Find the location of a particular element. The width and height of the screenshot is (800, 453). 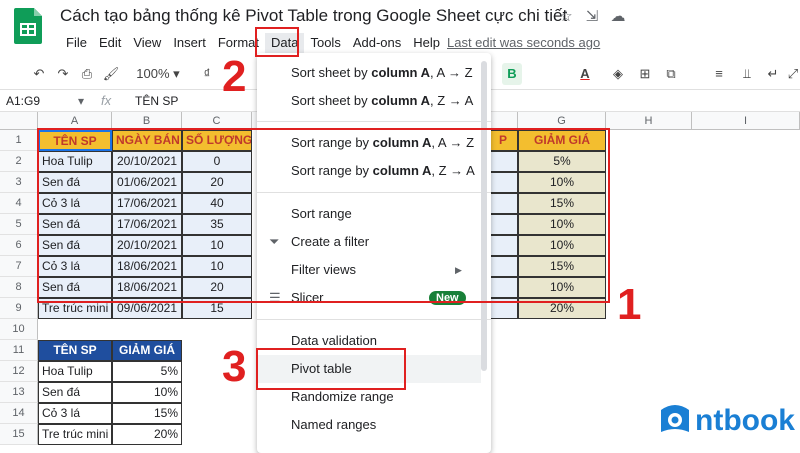

row-header: 8 is located at coordinates (19, 287).